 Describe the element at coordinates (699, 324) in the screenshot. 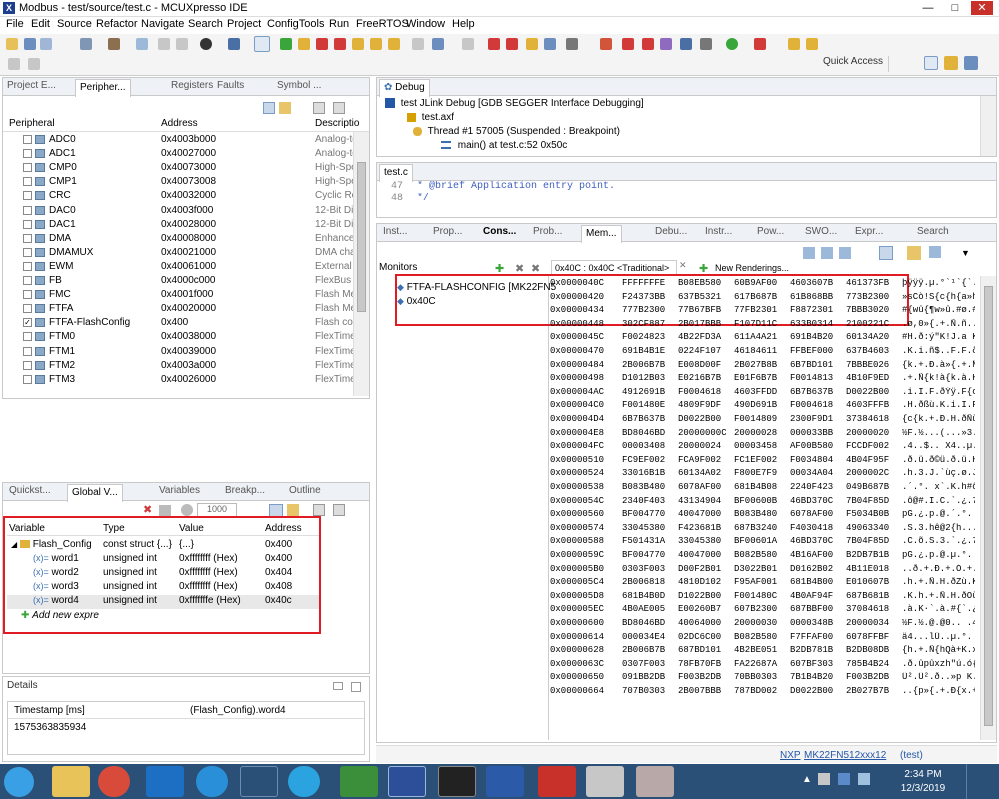

I see `memory-word: 2B017BBB` at that location.